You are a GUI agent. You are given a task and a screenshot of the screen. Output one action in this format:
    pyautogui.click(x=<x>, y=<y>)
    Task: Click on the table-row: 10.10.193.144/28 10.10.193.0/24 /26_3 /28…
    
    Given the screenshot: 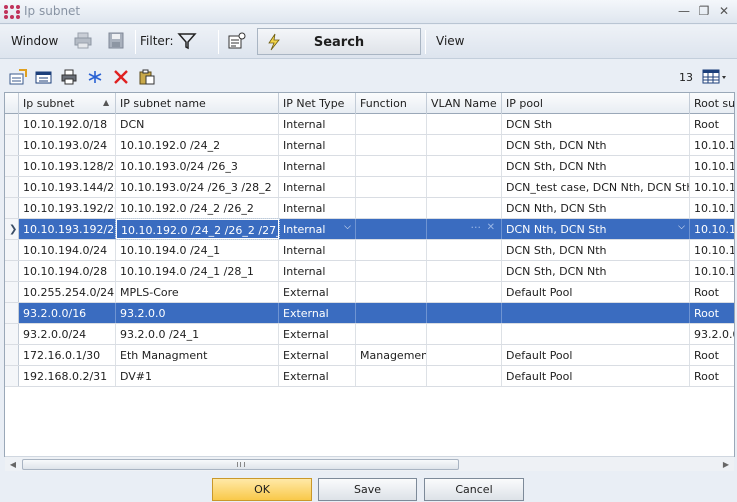 What is the action you would take?
    pyautogui.click(x=369, y=187)
    